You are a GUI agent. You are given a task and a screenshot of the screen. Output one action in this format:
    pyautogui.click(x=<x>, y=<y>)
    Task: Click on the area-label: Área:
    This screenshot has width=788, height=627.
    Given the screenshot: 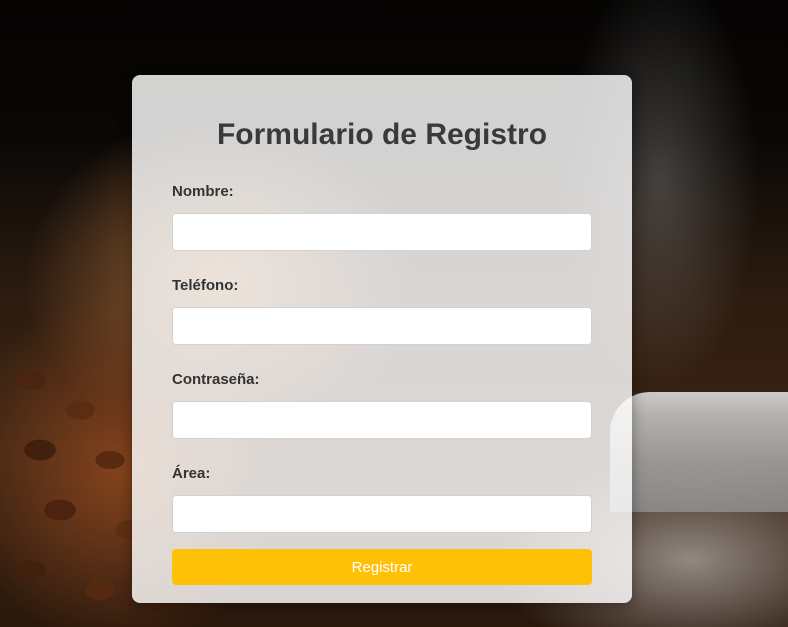 What is the action you would take?
    pyautogui.click(x=191, y=473)
    